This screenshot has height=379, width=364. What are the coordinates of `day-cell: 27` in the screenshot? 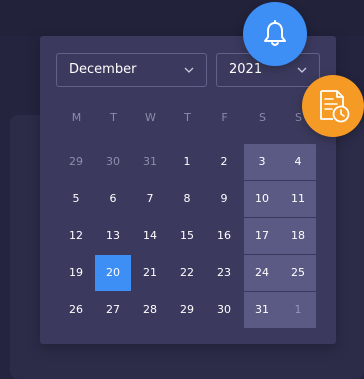 It's located at (113, 310).